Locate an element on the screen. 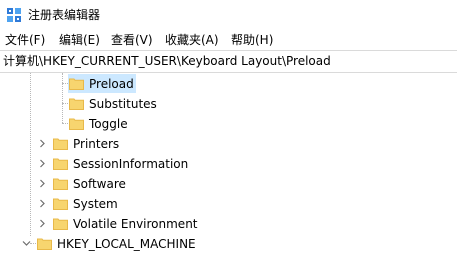 This screenshot has width=457, height=253. window-title: 注册表编辑器 is located at coordinates (64, 15).